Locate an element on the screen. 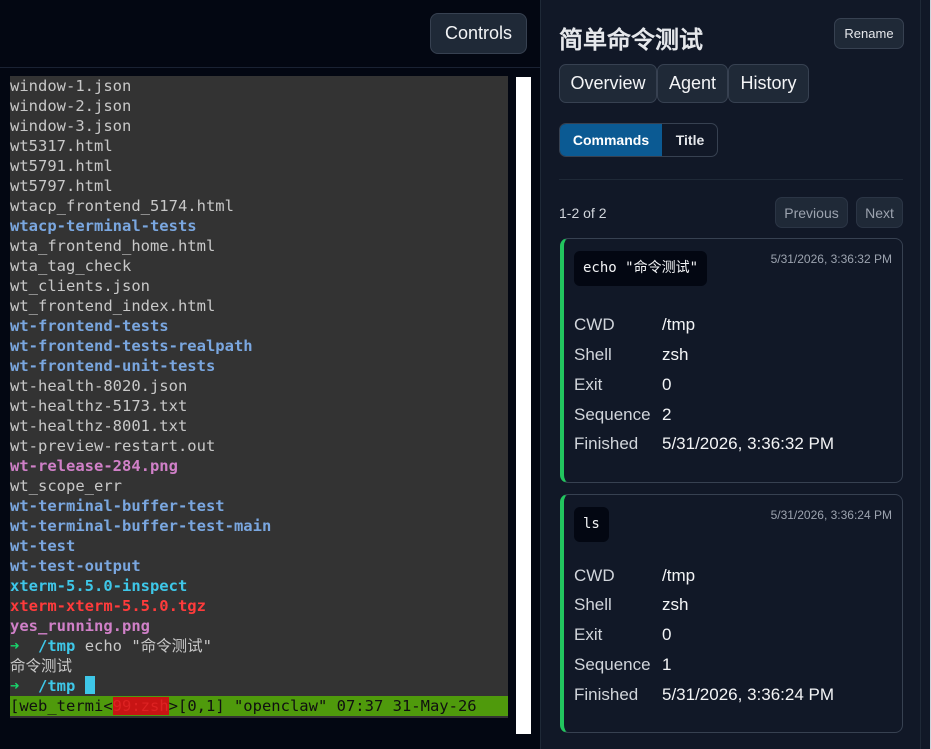  terminal-line: wt-test is located at coordinates (43, 546).